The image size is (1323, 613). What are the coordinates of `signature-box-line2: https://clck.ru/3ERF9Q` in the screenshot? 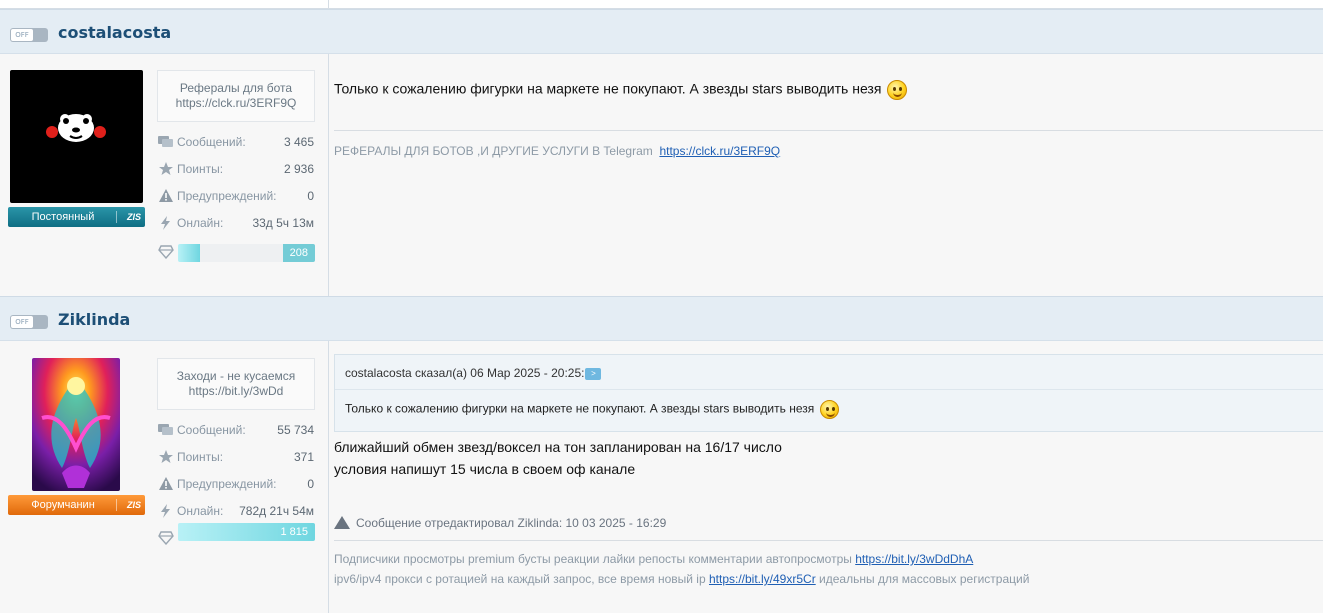 It's located at (236, 103).